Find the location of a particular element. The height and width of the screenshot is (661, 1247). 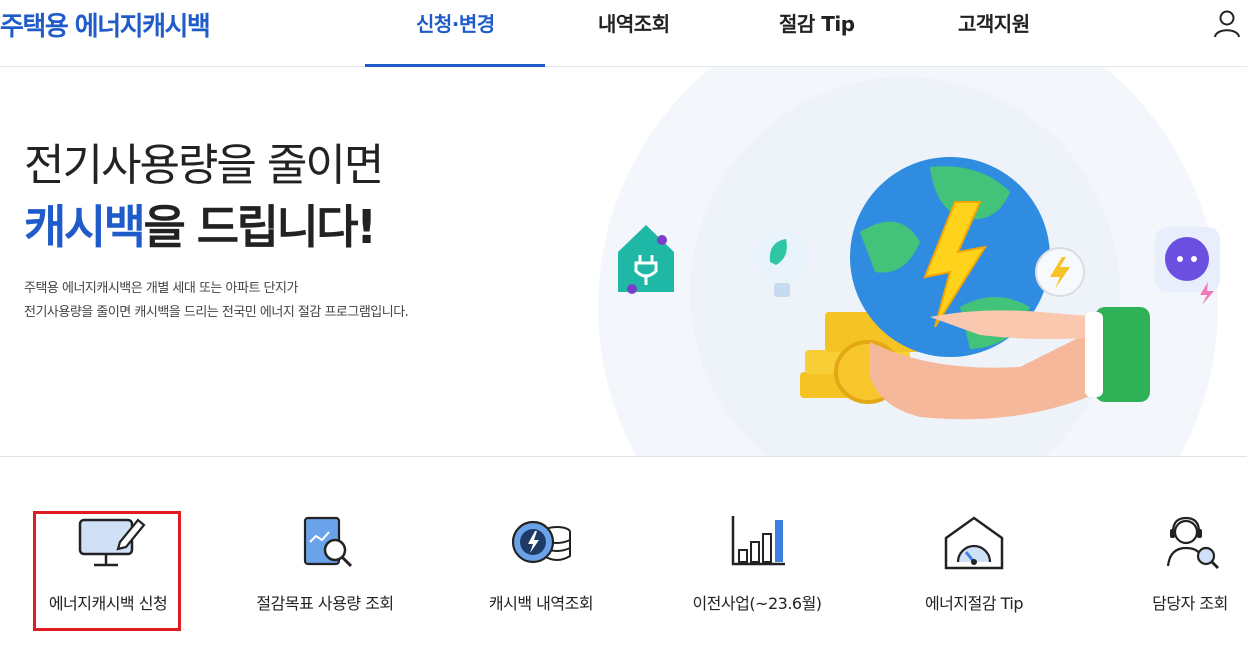

nav-saving-tip: 절감 Tip is located at coordinates (817, 37).